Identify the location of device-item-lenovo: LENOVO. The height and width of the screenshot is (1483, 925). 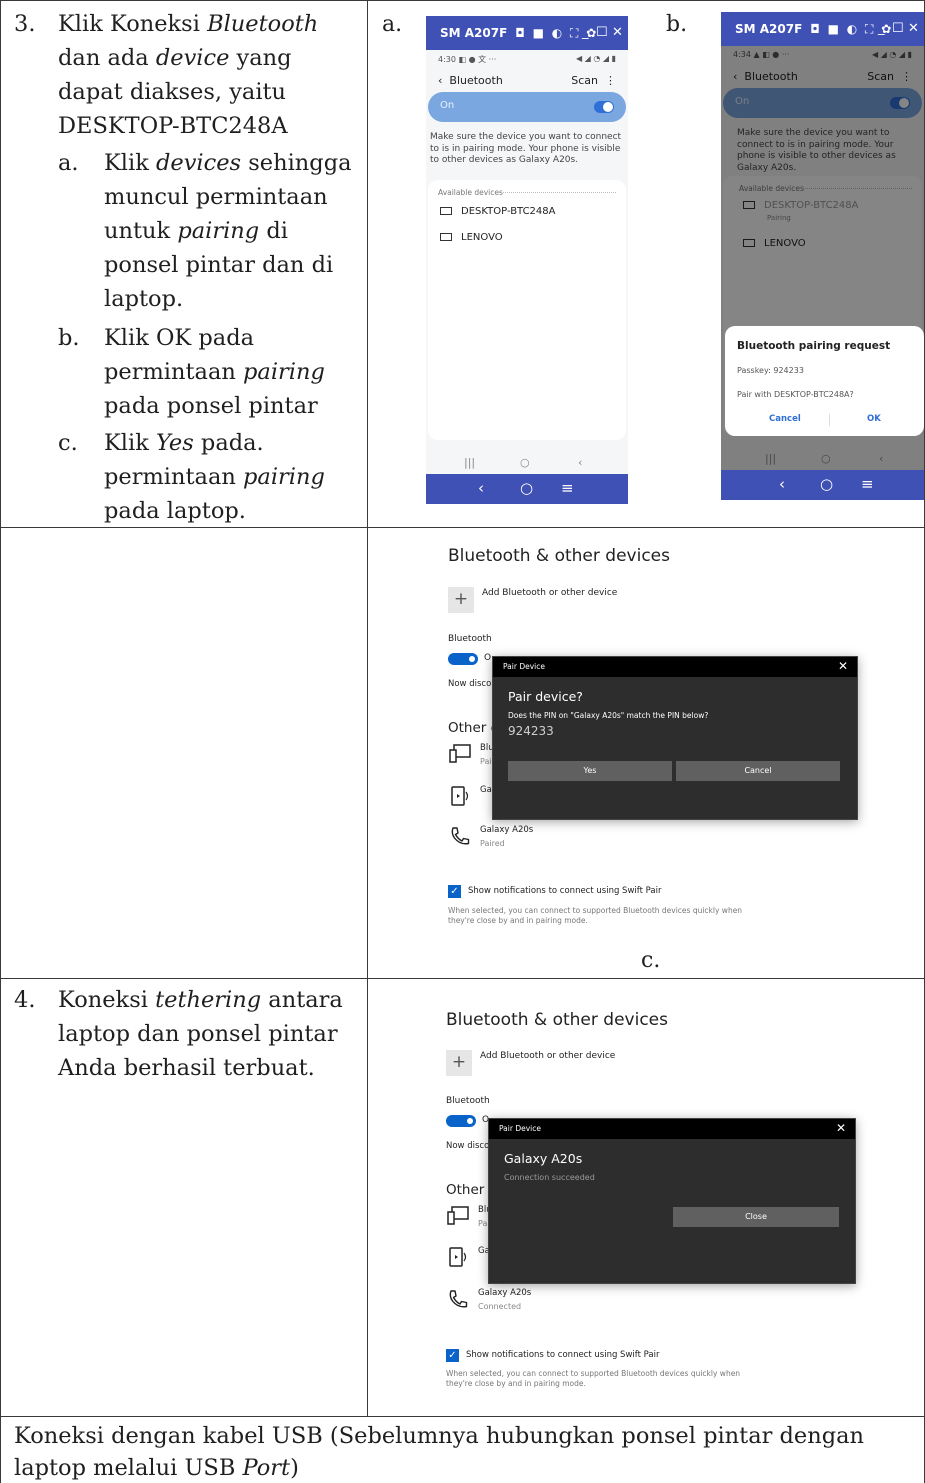
(471, 237).